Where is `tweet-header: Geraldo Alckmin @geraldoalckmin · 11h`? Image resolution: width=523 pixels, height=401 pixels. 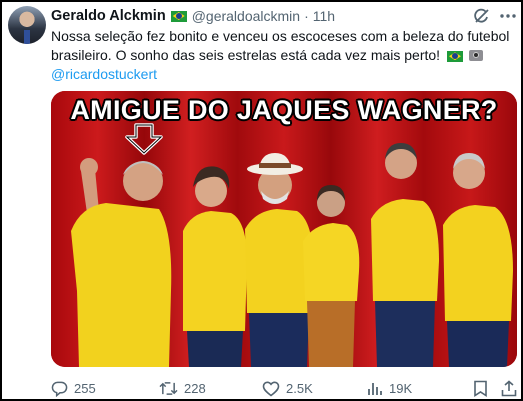 tweet-header: Geraldo Alckmin @geraldoalckmin · 11h is located at coordinates (193, 16).